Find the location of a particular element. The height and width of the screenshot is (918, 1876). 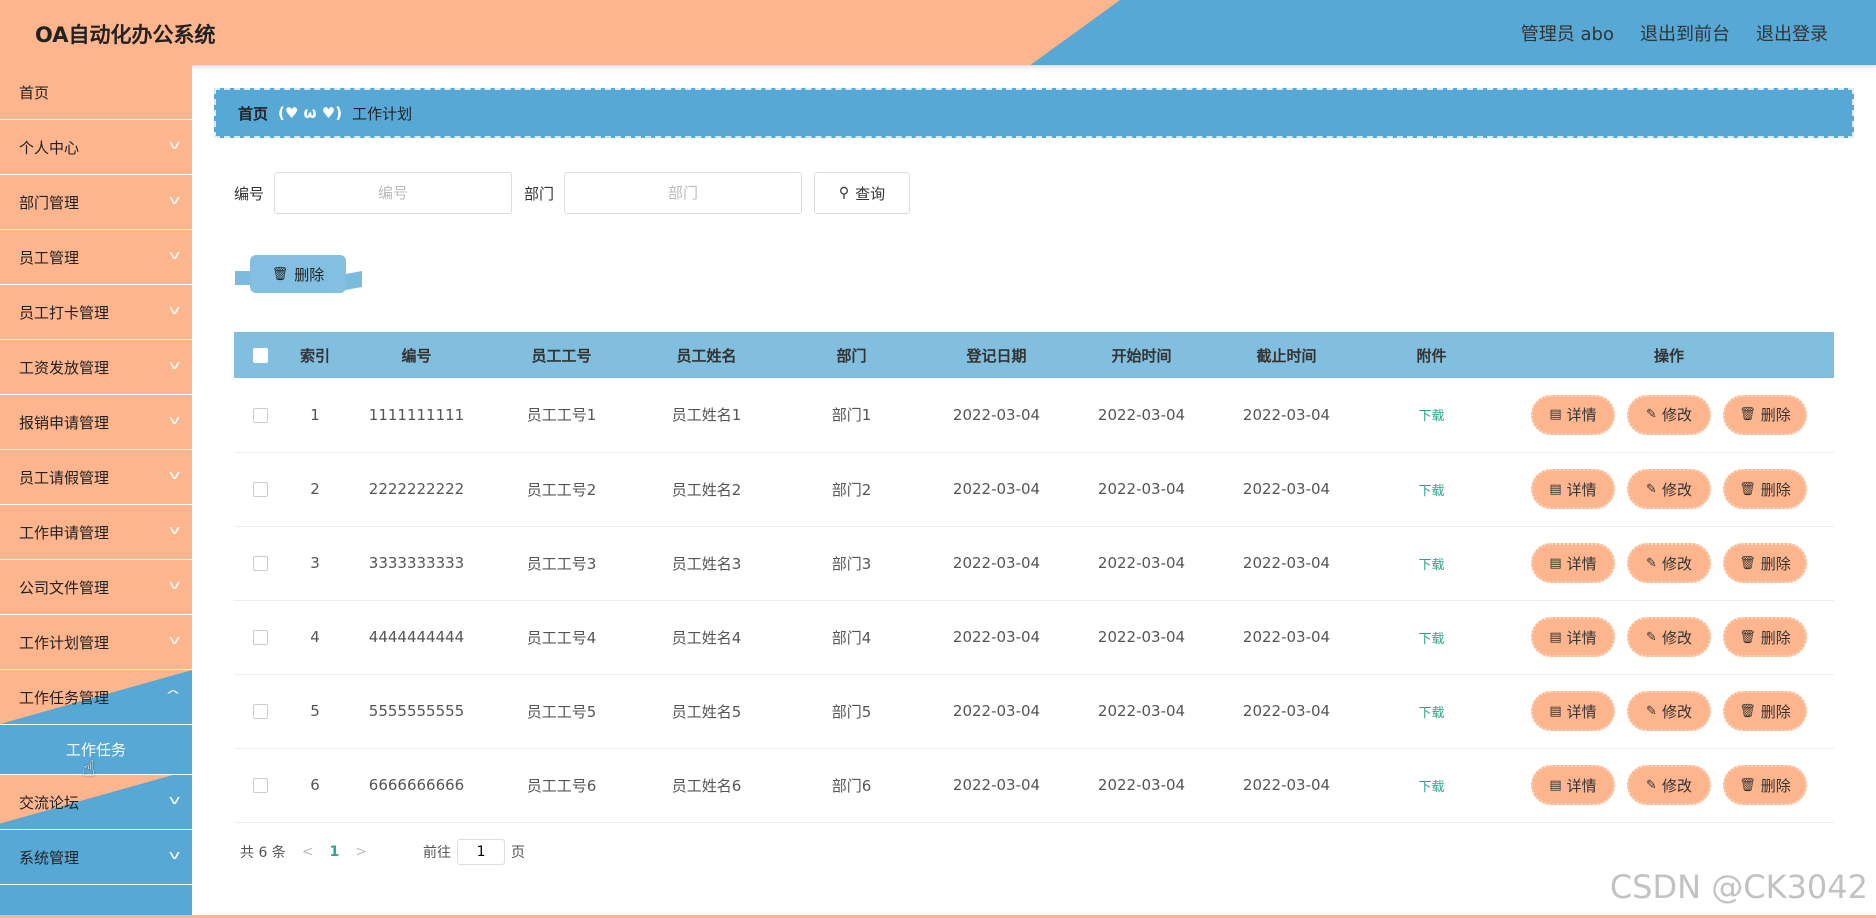

attachment-cell: 下载 is located at coordinates (1431, 785).